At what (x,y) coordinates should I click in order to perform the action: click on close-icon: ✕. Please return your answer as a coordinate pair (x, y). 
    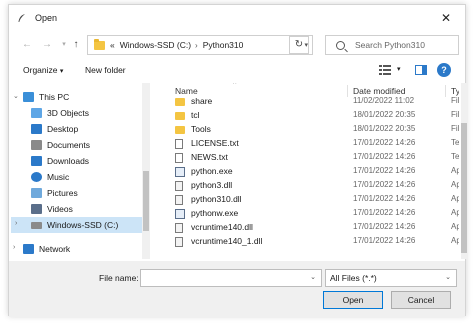
    Looking at the image, I should click on (446, 18).